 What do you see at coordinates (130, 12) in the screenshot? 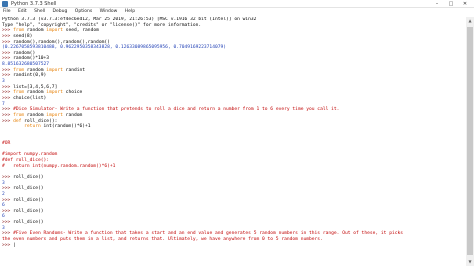
I see `menu-help: Help` at bounding box center [130, 12].